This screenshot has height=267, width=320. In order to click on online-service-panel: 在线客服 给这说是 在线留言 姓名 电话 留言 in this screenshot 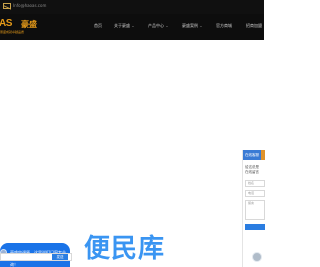, I will do `click(253, 208)`.